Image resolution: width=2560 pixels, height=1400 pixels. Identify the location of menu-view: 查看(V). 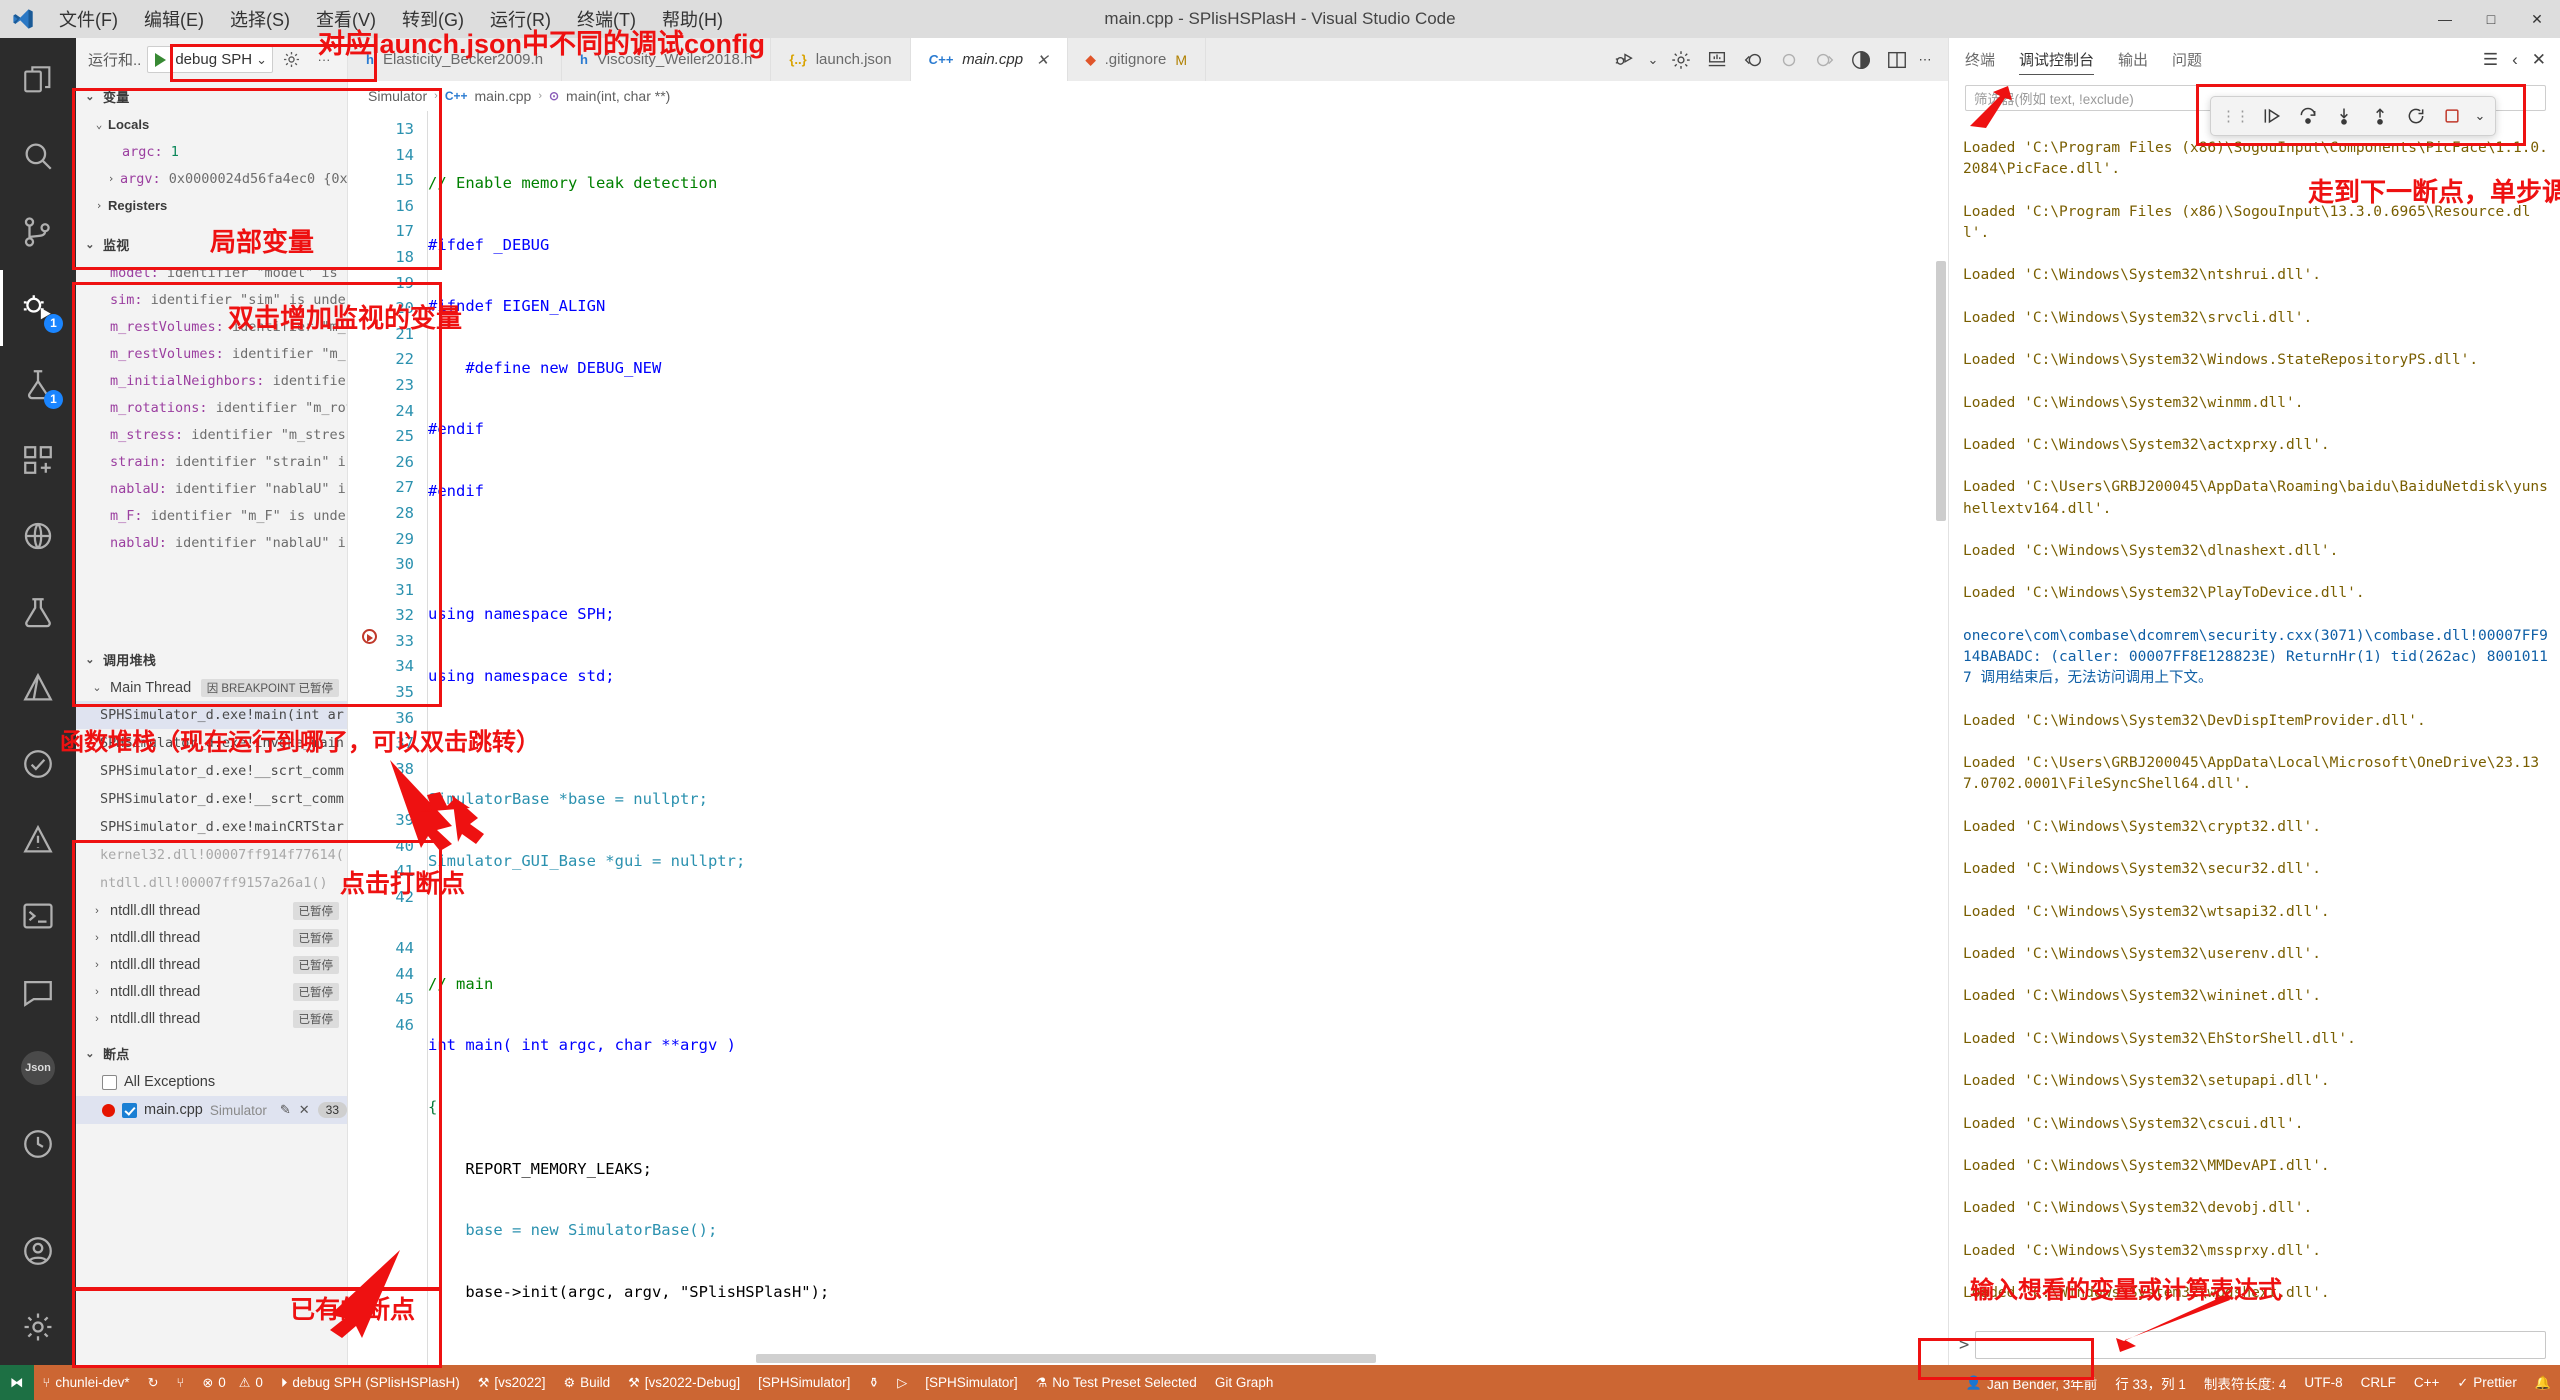
(346, 19).